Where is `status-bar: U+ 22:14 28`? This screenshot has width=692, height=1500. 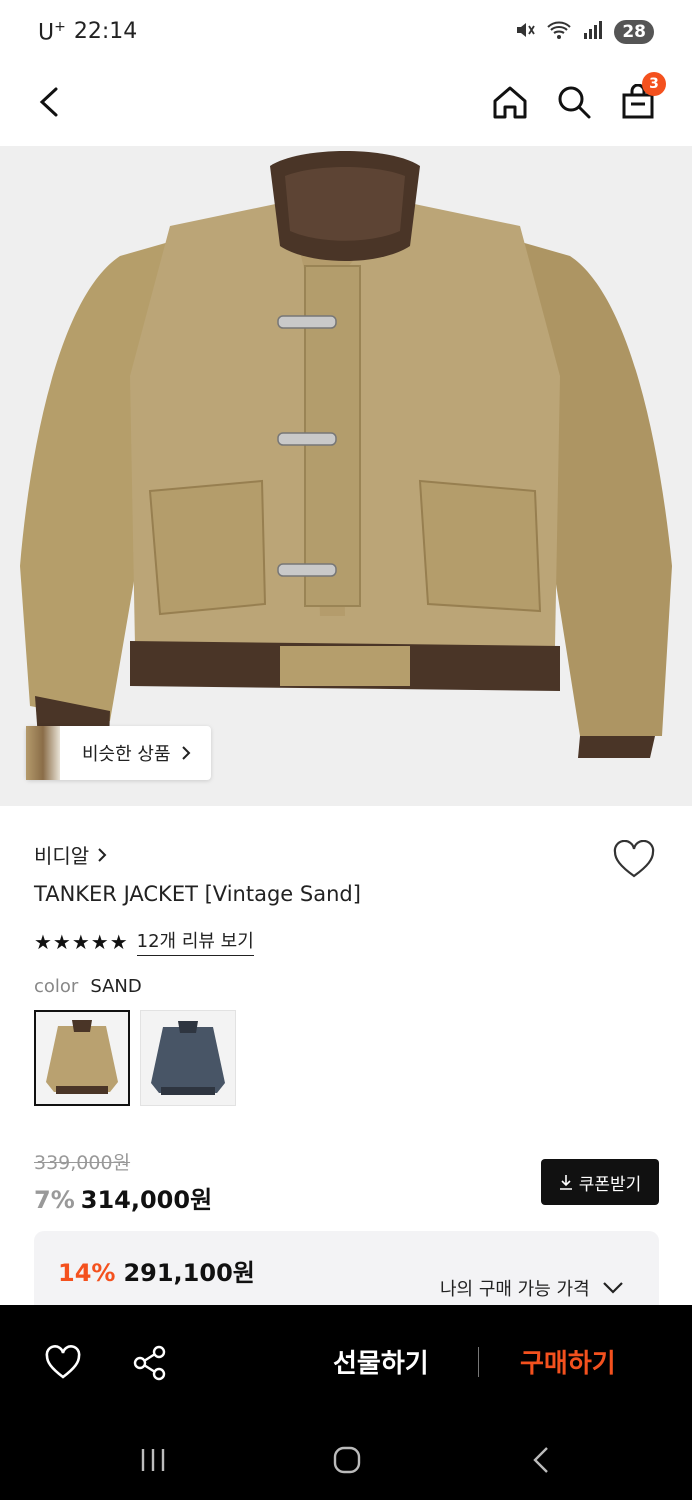 status-bar: U+ 22:14 28 is located at coordinates (346, 32).